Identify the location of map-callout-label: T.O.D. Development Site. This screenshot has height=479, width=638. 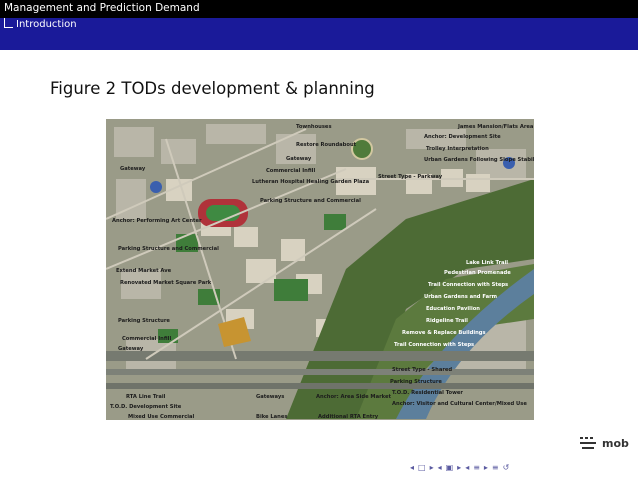
(146, 407).